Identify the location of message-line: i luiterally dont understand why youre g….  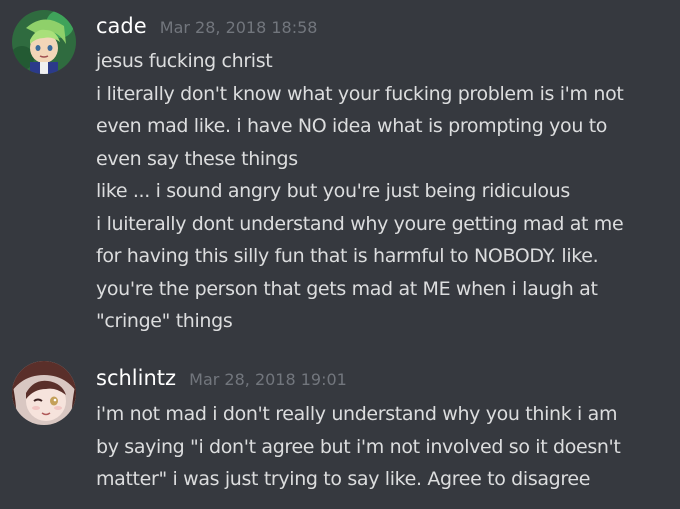
(360, 223).